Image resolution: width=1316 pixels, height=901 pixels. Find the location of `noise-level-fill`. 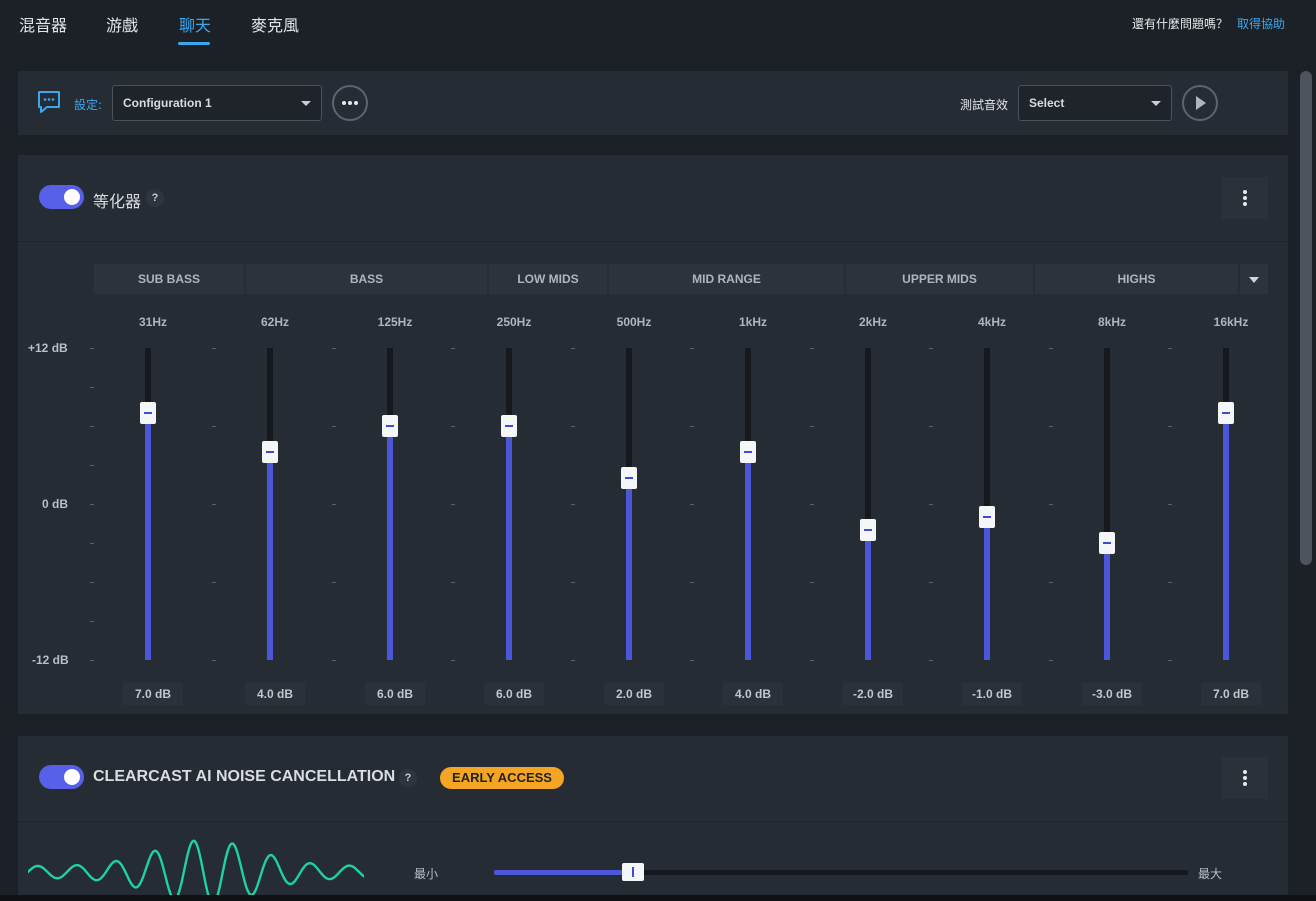

noise-level-fill is located at coordinates (563, 872).